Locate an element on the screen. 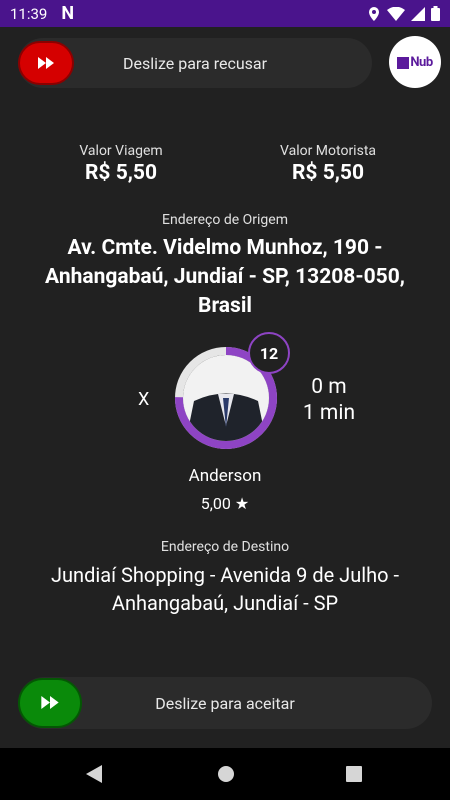 This screenshot has height=800, width=450. destination-address-line1: Jundiaí Shopping - Avenida 9 de Julho - is located at coordinates (225, 575).